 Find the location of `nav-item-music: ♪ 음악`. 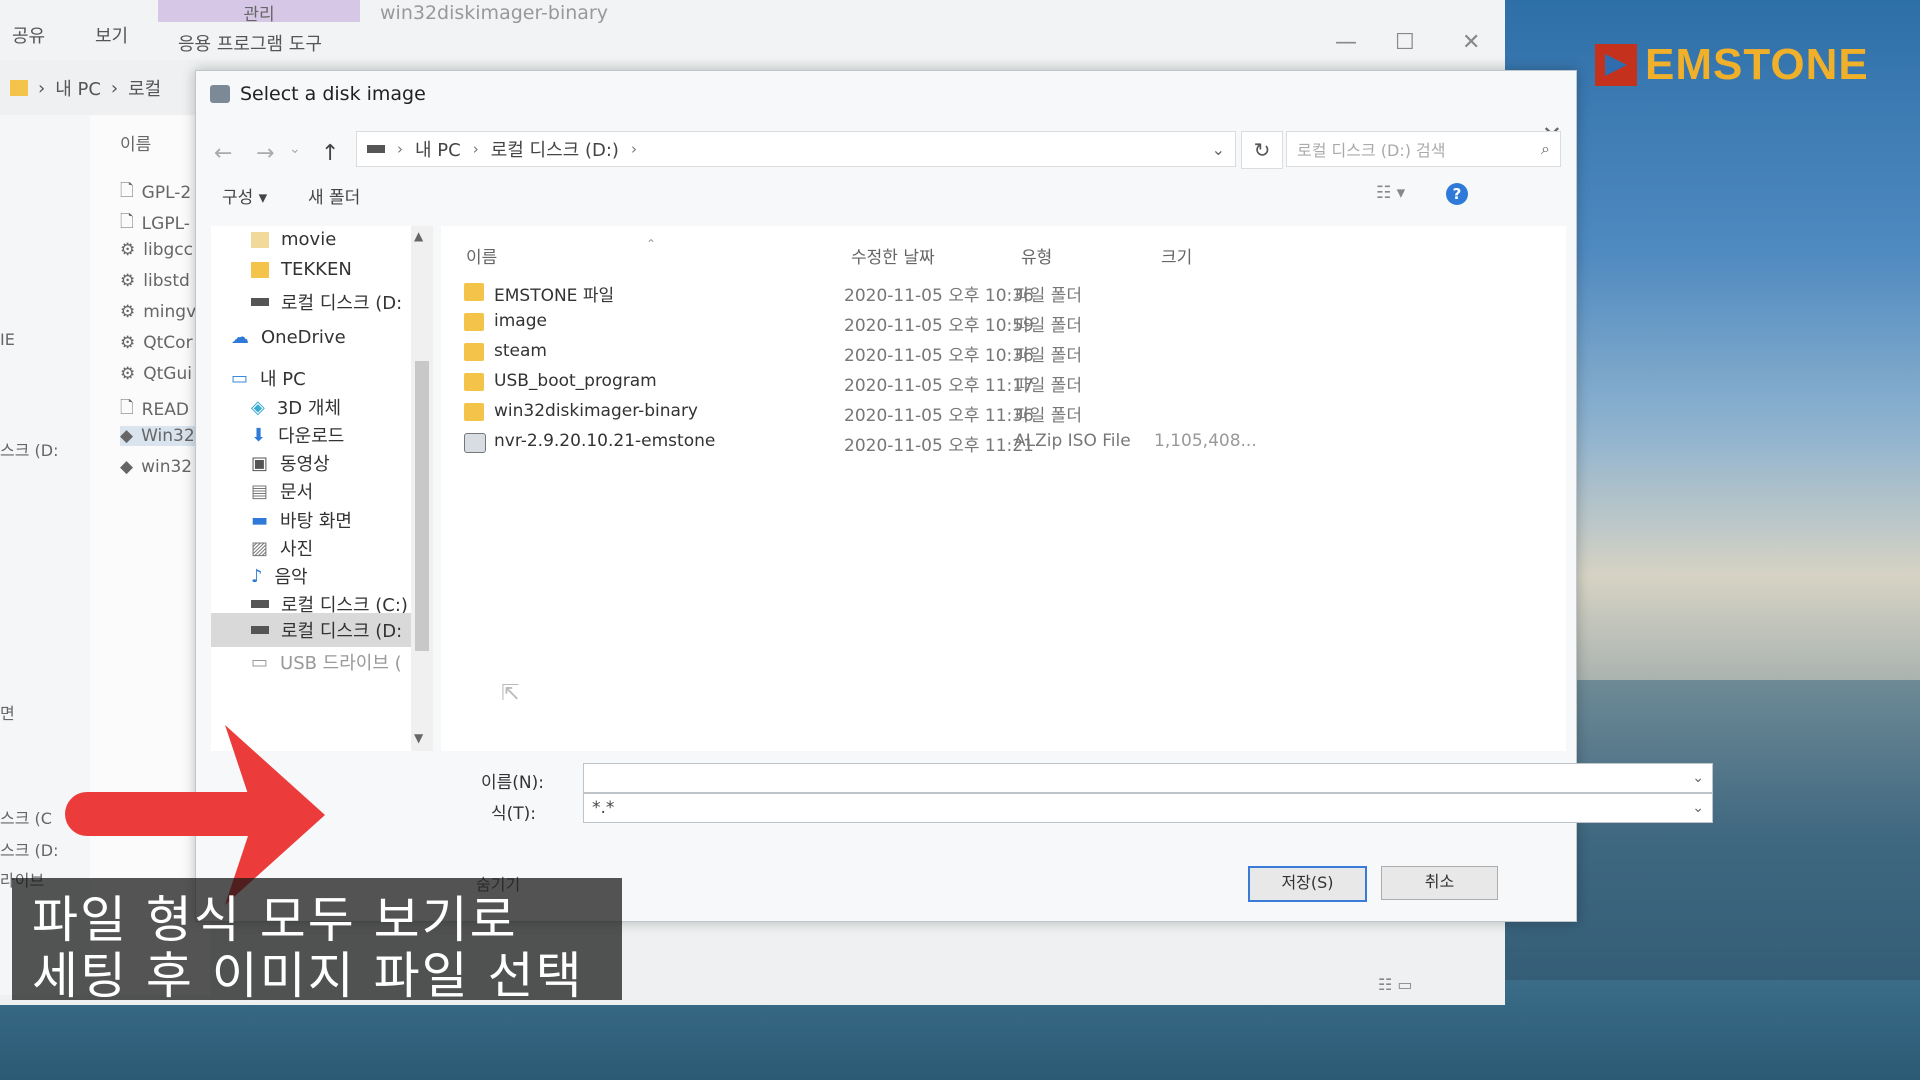

nav-item-music: ♪ 음악 is located at coordinates (279, 576).